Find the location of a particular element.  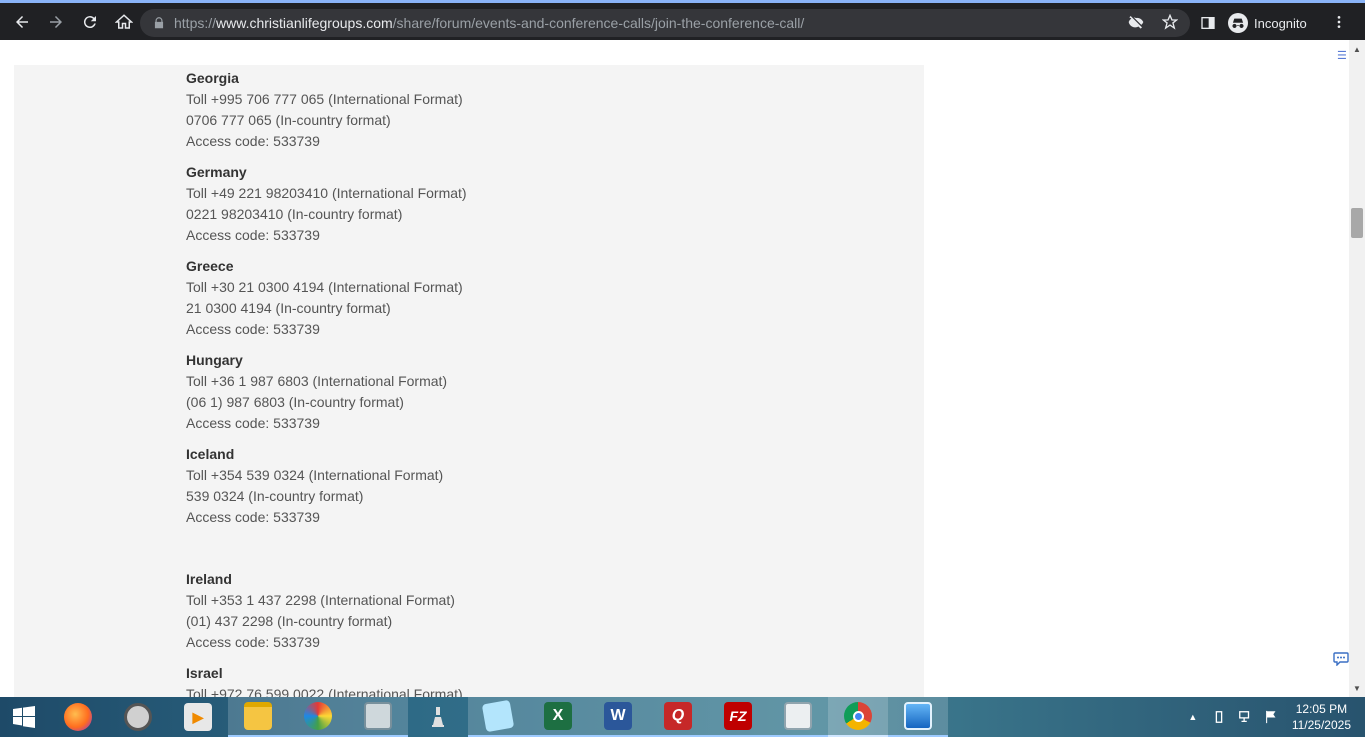

country-name: Israel is located at coordinates (204, 673).